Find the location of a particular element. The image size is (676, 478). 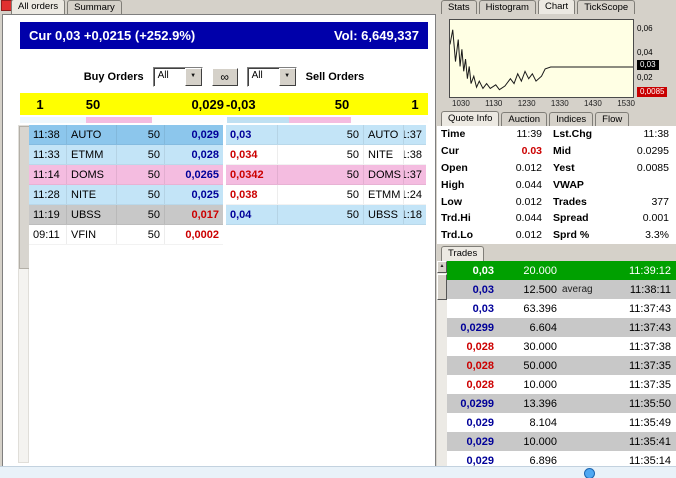

order-member: UBSS is located at coordinates (92, 214).